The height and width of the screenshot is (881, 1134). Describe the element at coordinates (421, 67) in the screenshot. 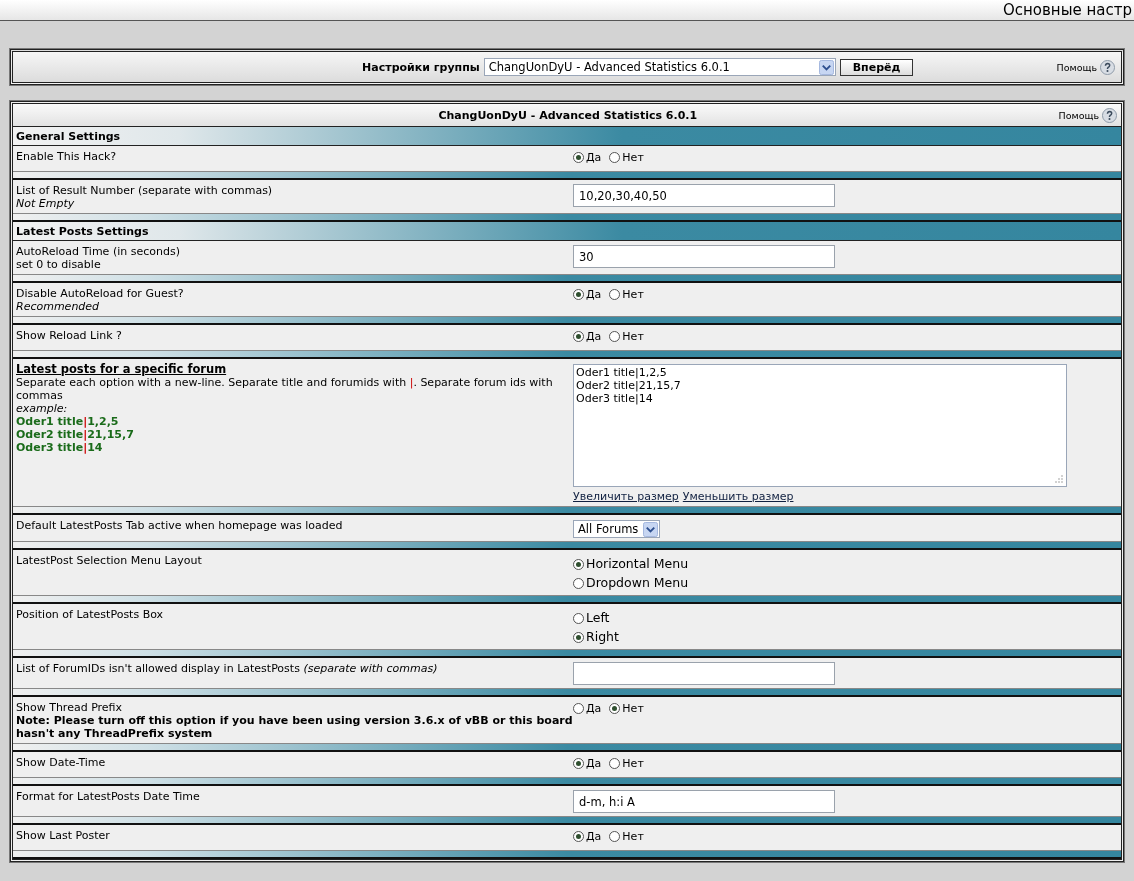

I see `group-label: Настройки группы` at that location.